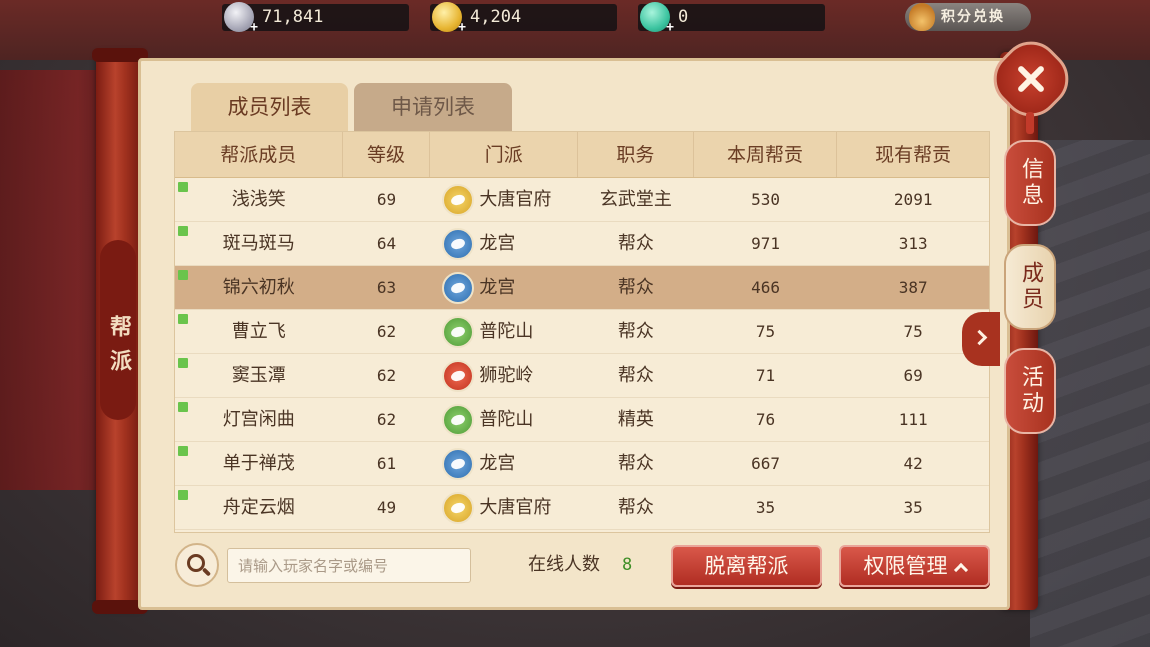 The image size is (1150, 647). Describe the element at coordinates (504, 154) in the screenshot. I see `header-sect: 门派` at that location.